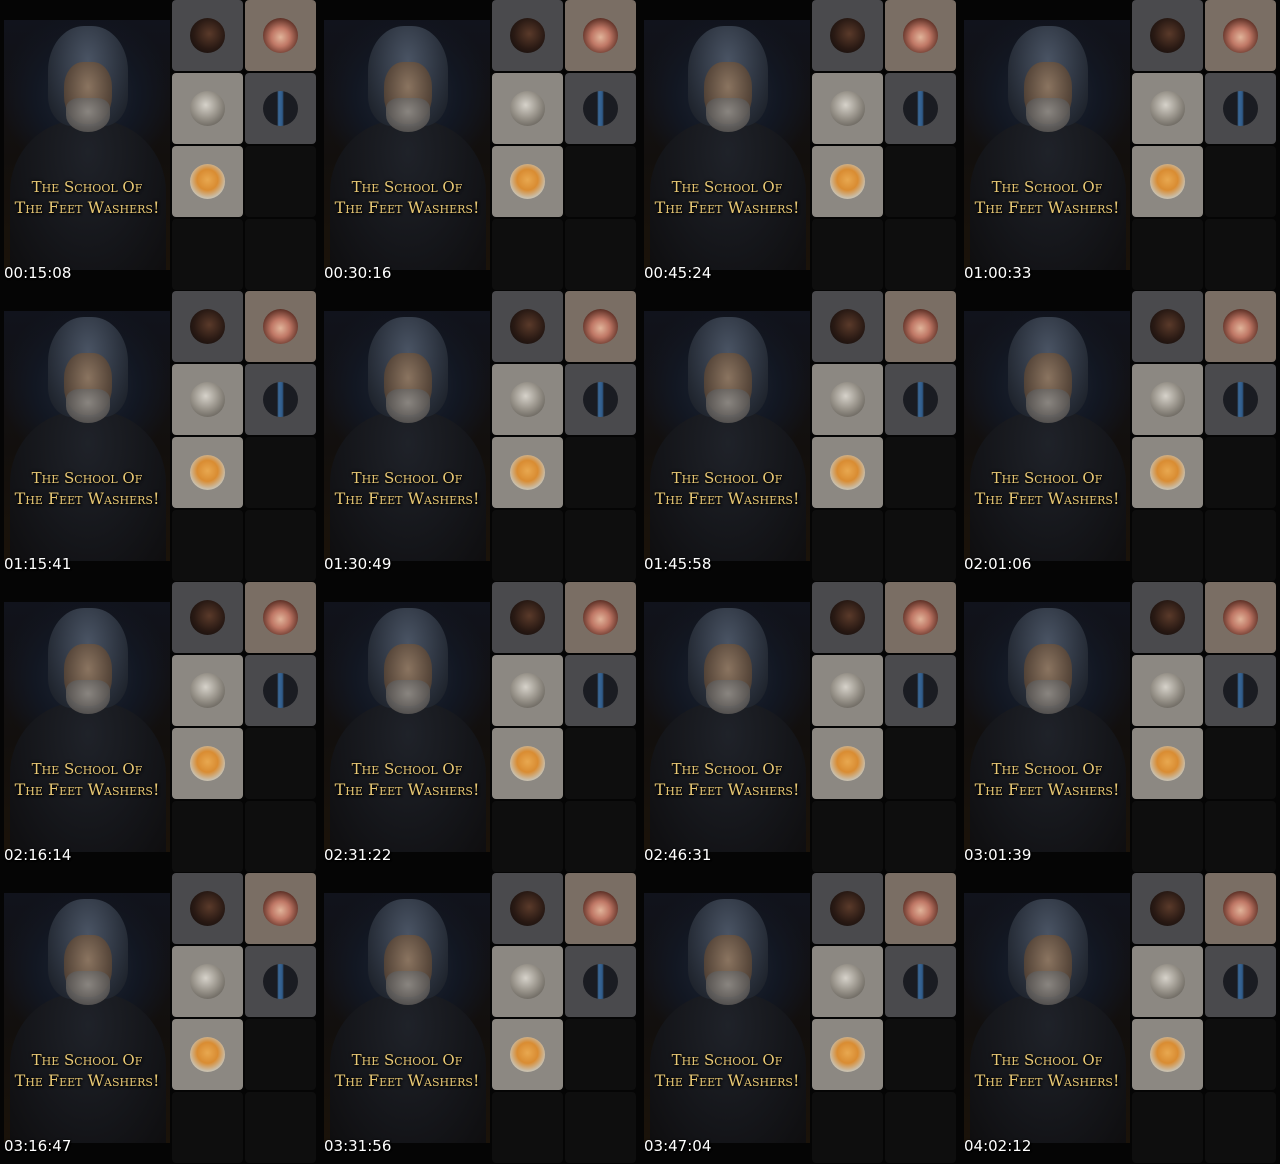  Describe the element at coordinates (160, 145) in the screenshot. I see `video-frame: The School Of The Feet Washers! 00:15:08` at that location.